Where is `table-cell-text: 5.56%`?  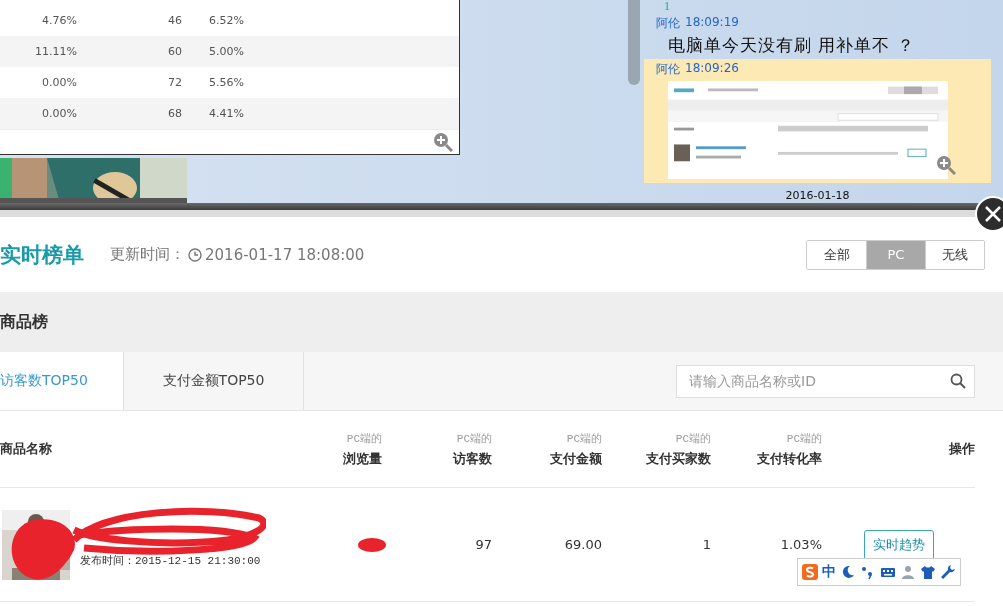 table-cell-text: 5.56% is located at coordinates (226, 82).